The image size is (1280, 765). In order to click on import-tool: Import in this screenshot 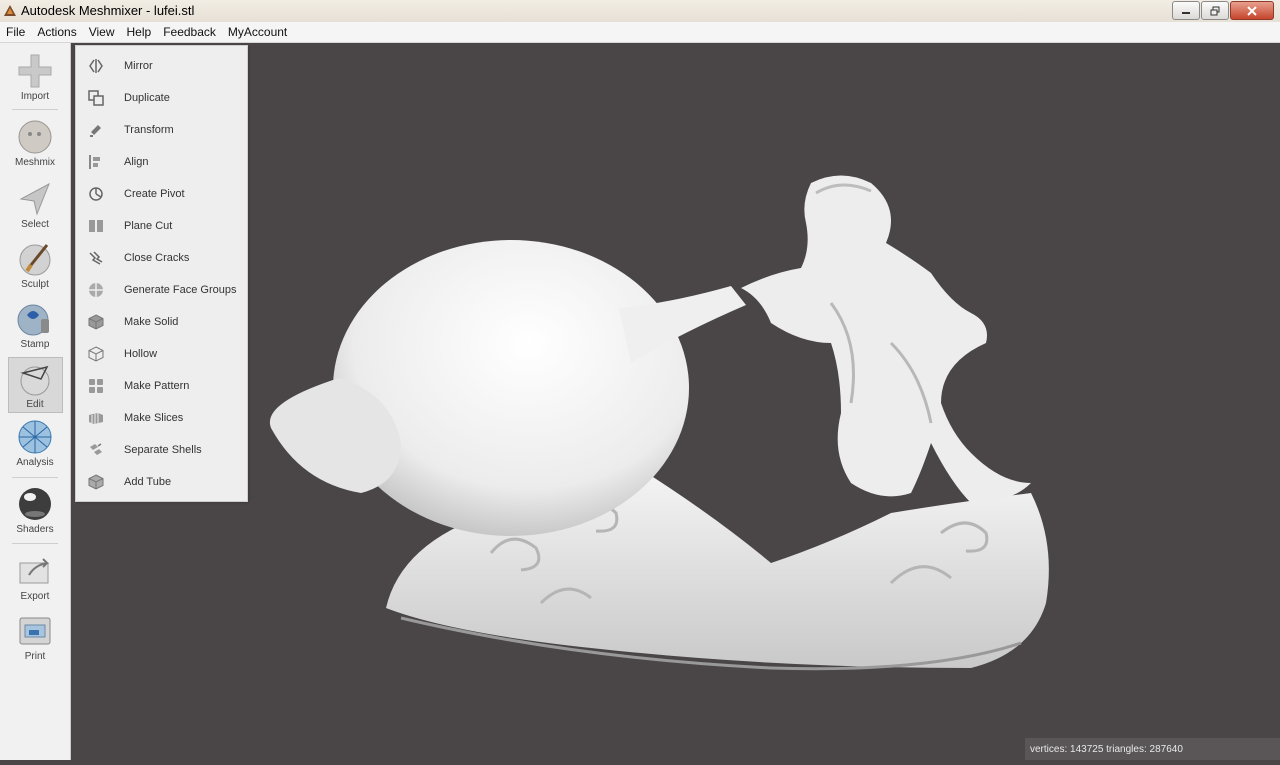, I will do `click(35, 77)`.